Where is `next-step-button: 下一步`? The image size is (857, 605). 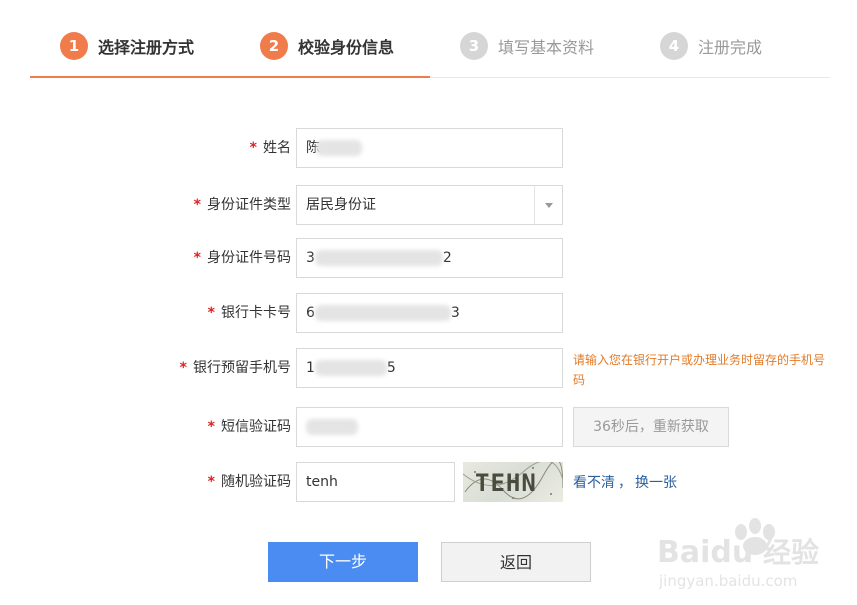
next-step-button: 下一步 is located at coordinates (343, 562).